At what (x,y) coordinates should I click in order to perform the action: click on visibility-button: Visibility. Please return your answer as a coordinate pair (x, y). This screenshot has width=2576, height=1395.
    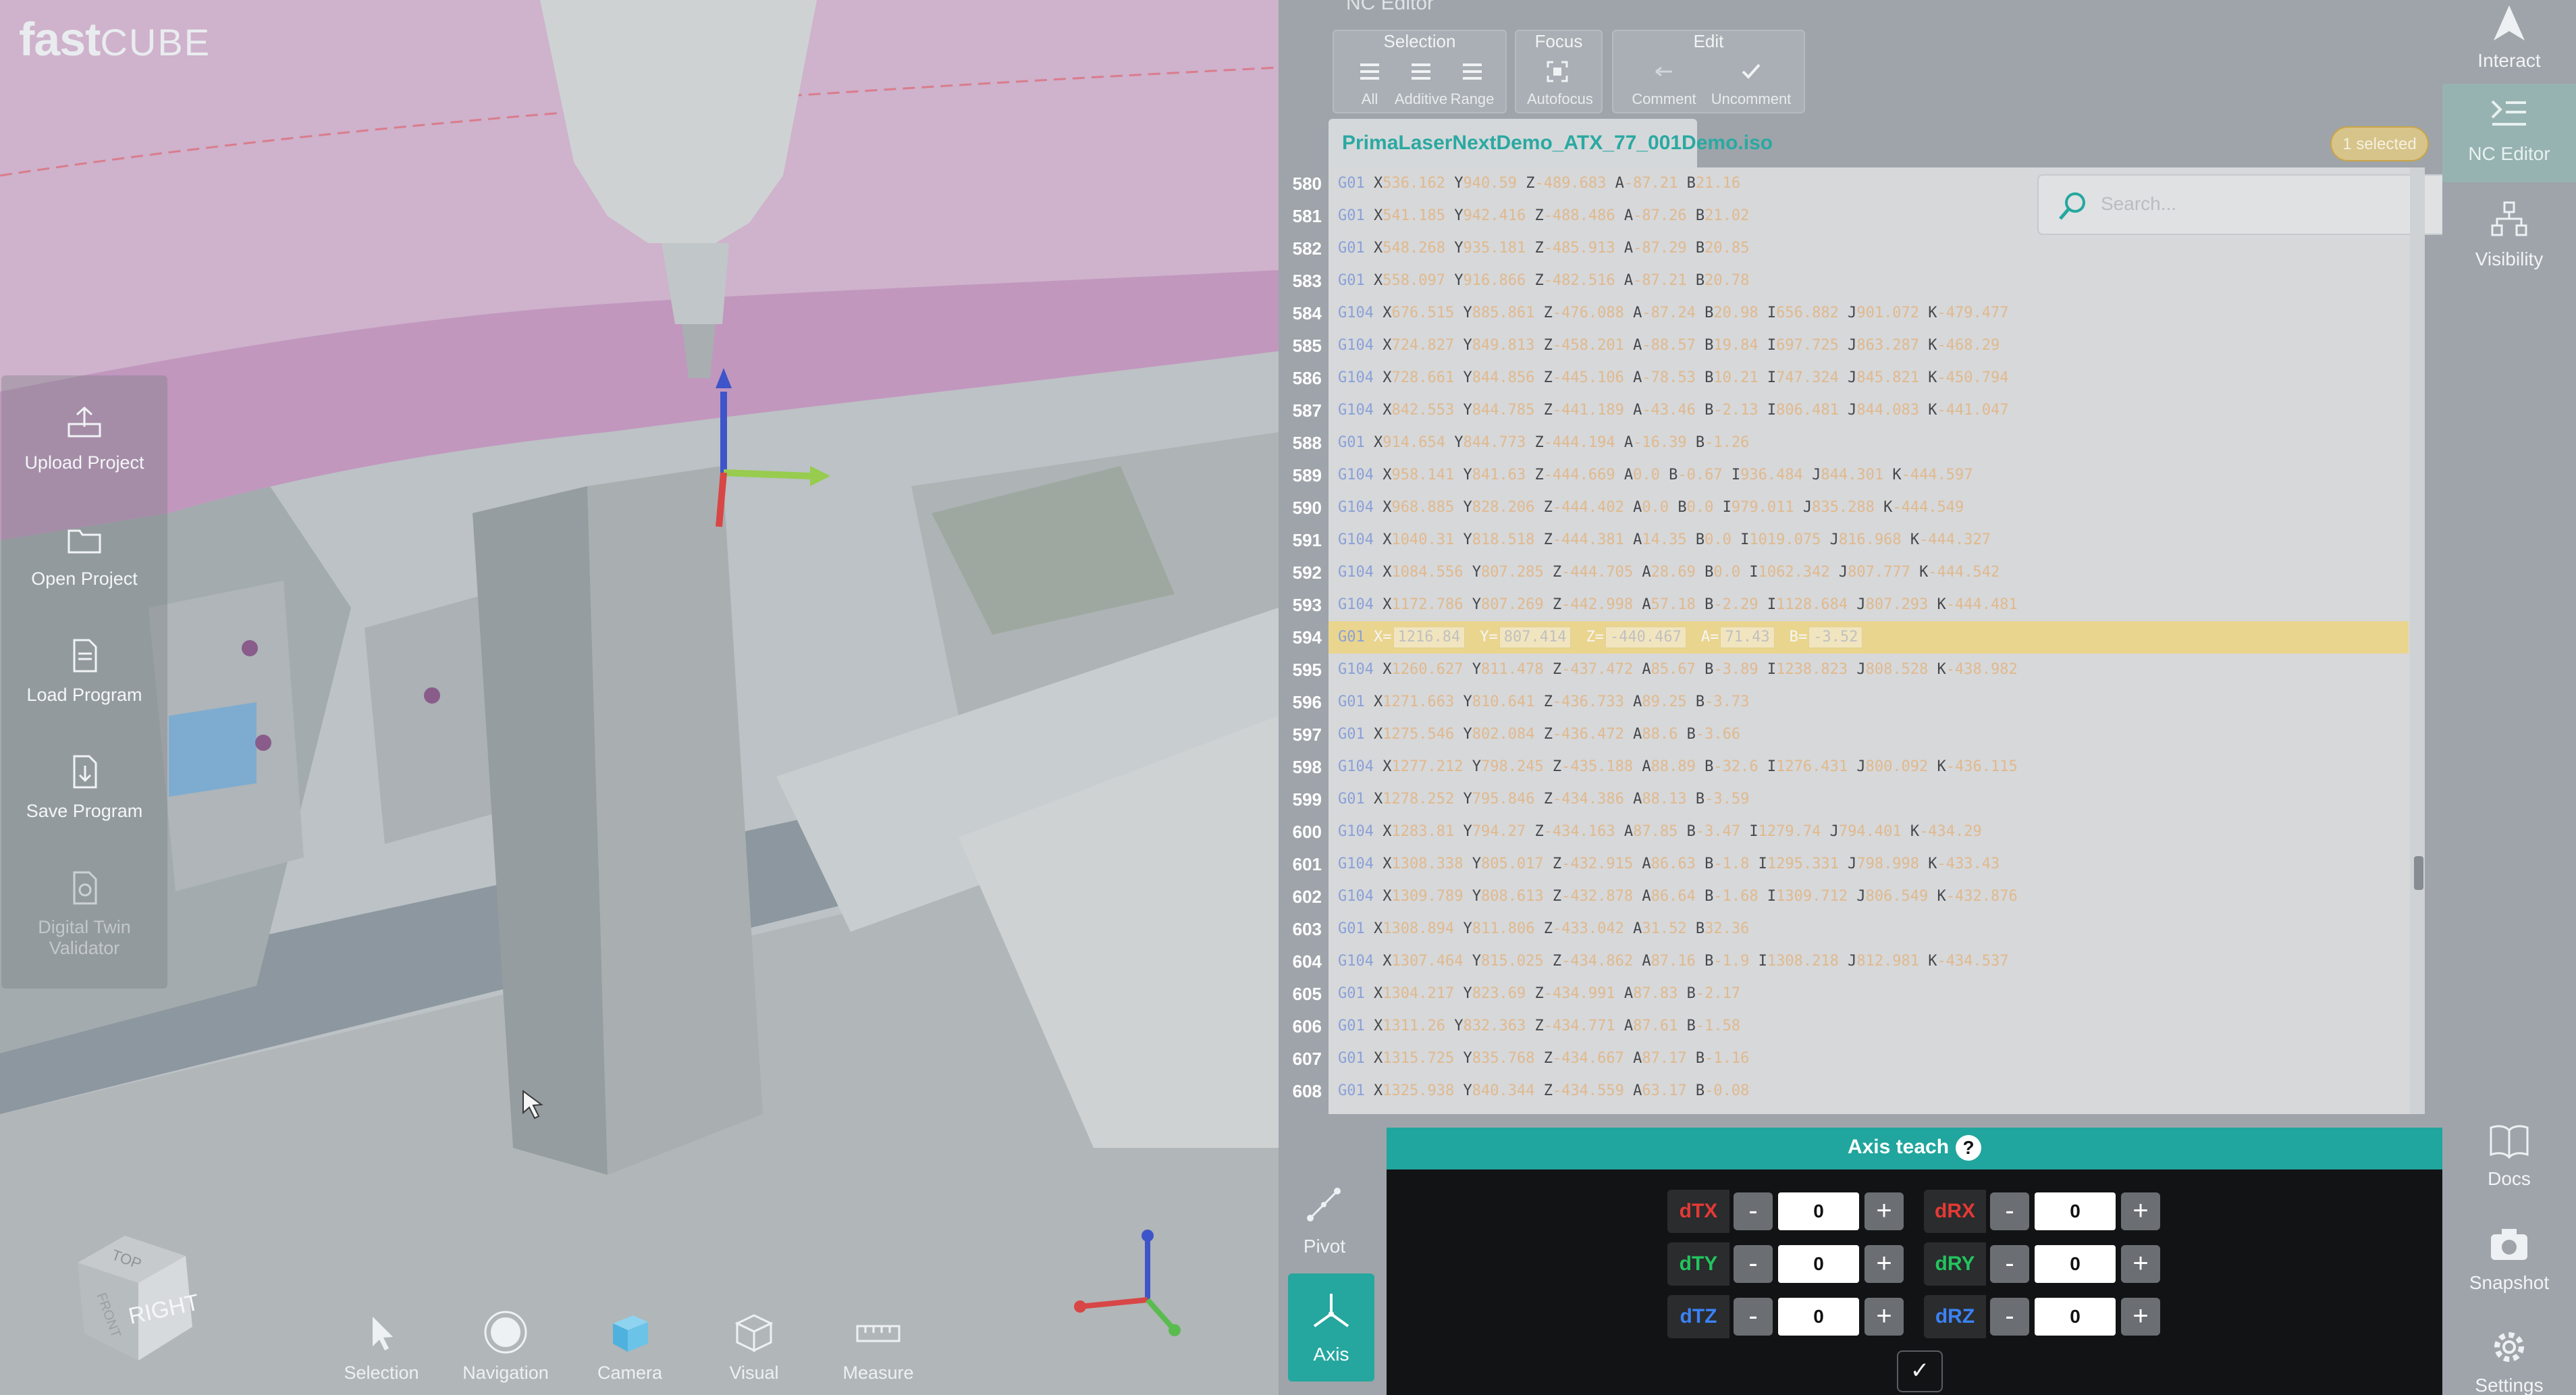
    Looking at the image, I should click on (2509, 240).